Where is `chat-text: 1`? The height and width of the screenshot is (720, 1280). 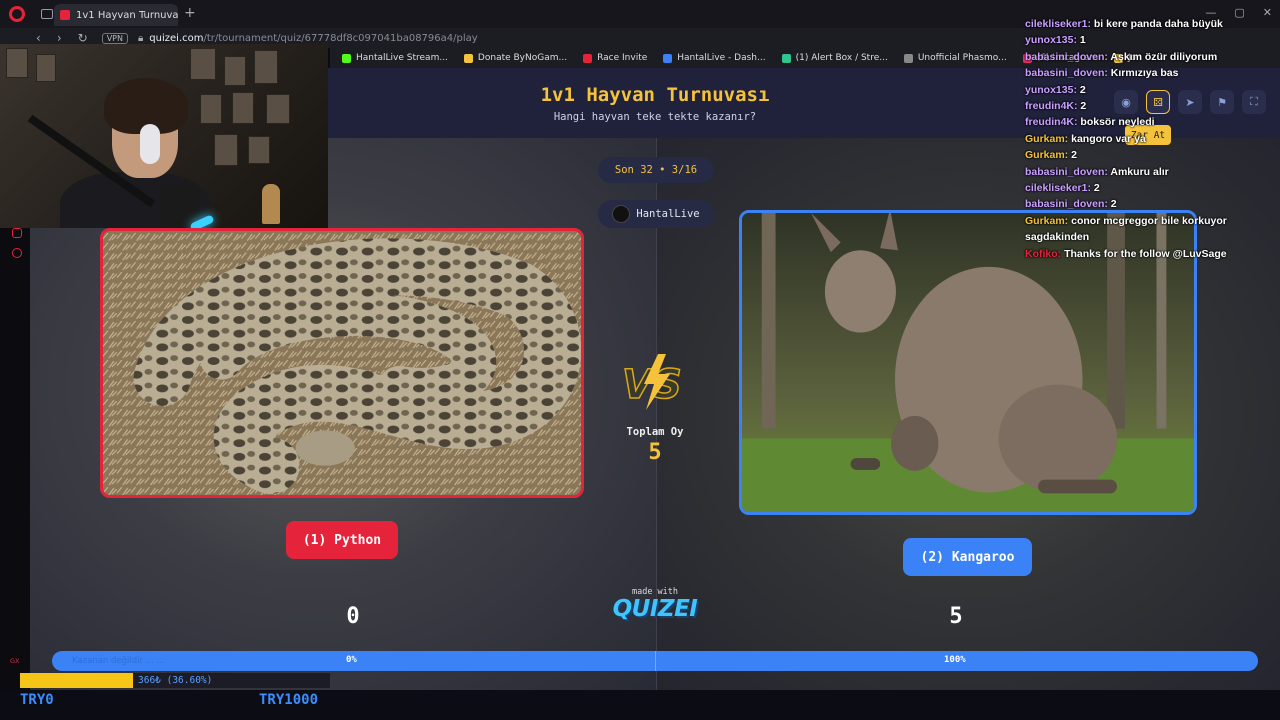 chat-text: 1 is located at coordinates (1082, 40).